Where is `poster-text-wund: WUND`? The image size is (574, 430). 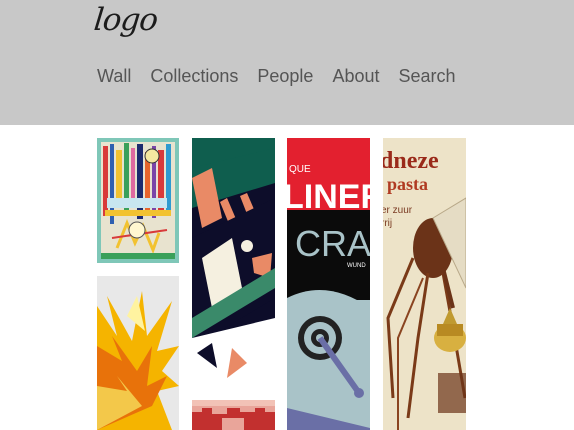
poster-text-wund: WUND is located at coordinates (356, 266).